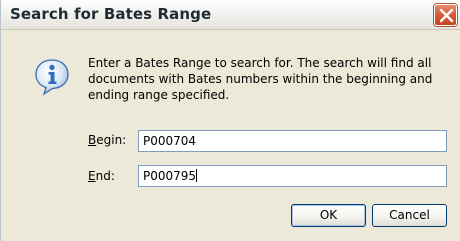  I want to click on begin-input: P000704, so click(292, 141).